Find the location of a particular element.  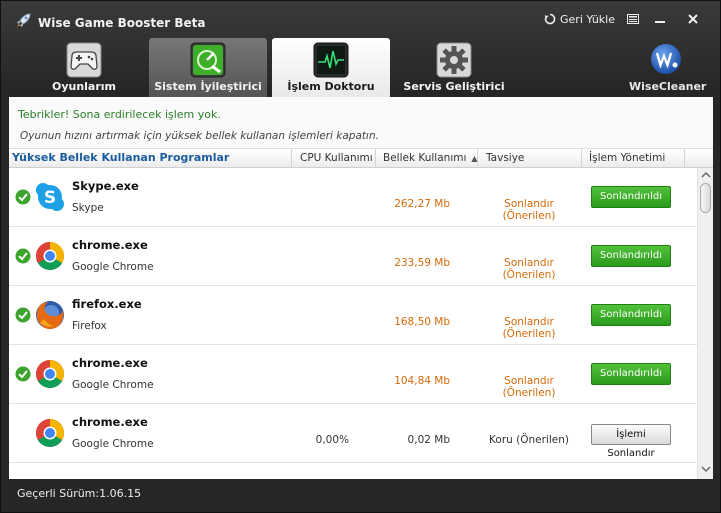

process-name: Skype.exe is located at coordinates (105, 186).